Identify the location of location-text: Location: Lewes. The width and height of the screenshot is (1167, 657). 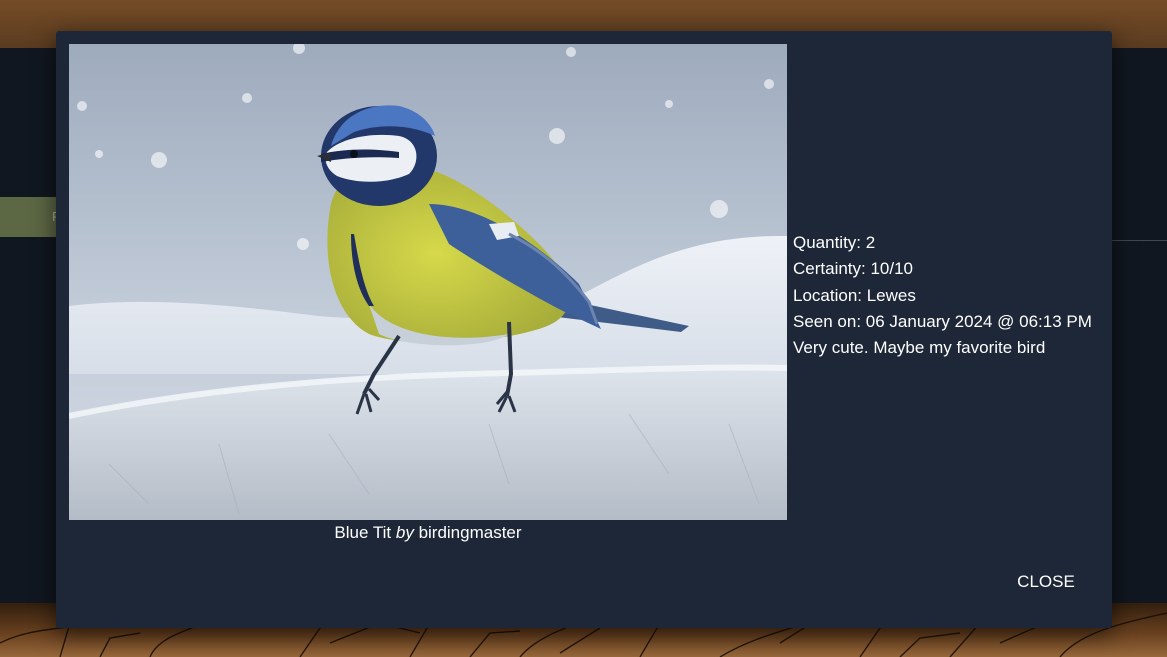
(854, 295).